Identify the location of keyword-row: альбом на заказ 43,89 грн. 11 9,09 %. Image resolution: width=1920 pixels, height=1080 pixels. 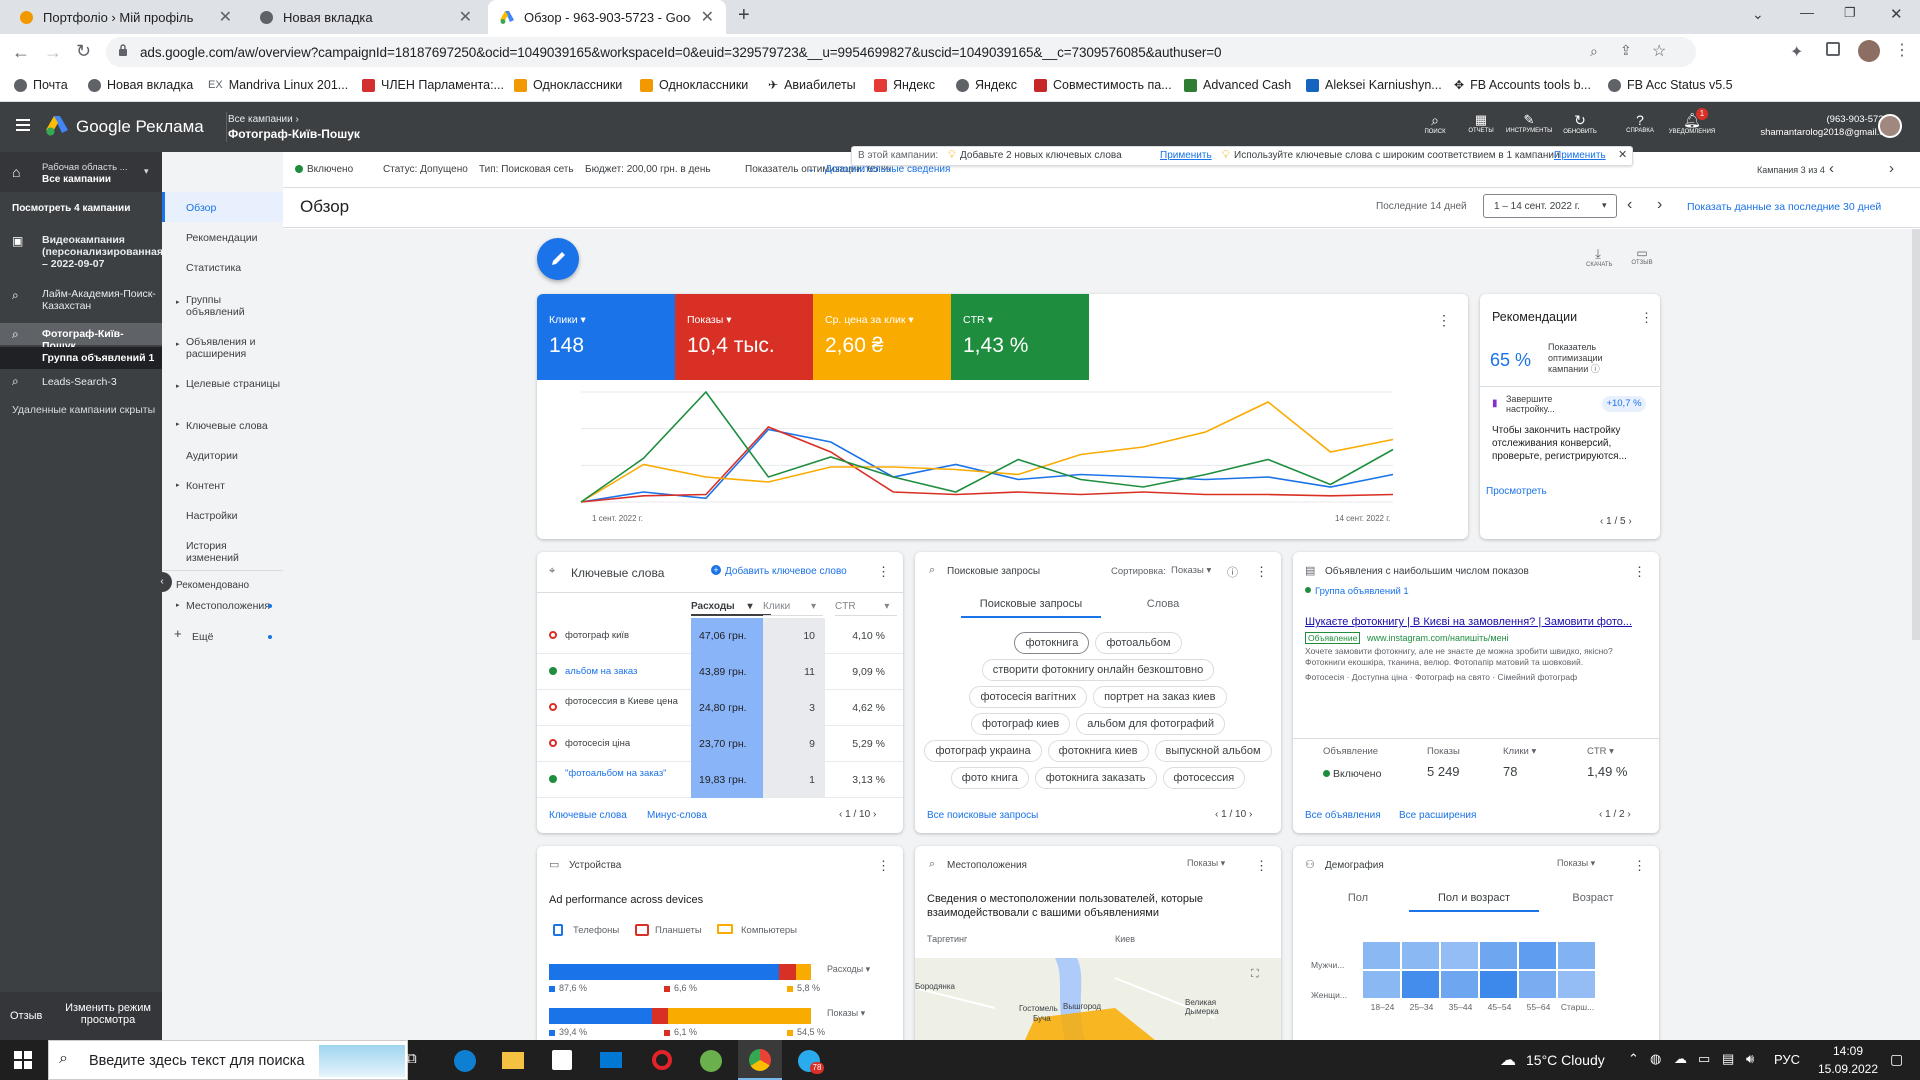
(720, 672).